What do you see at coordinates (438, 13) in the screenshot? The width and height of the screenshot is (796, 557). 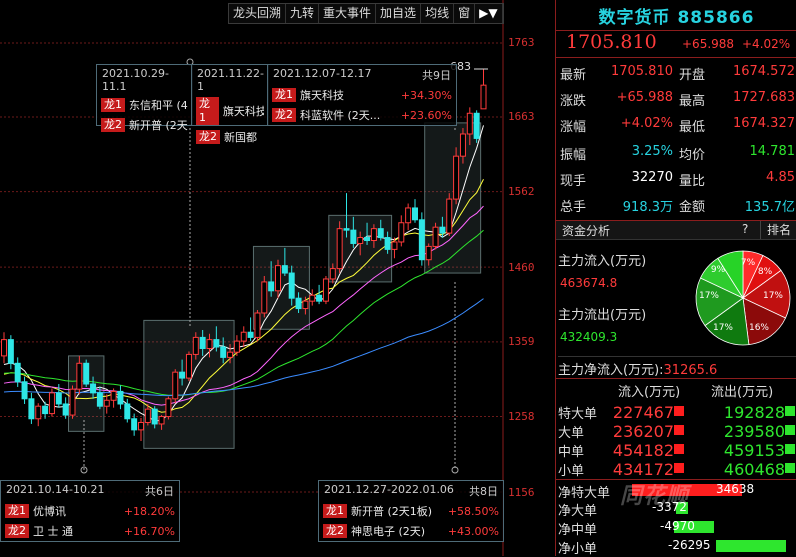 I see `tool-moving-average: 均线` at bounding box center [438, 13].